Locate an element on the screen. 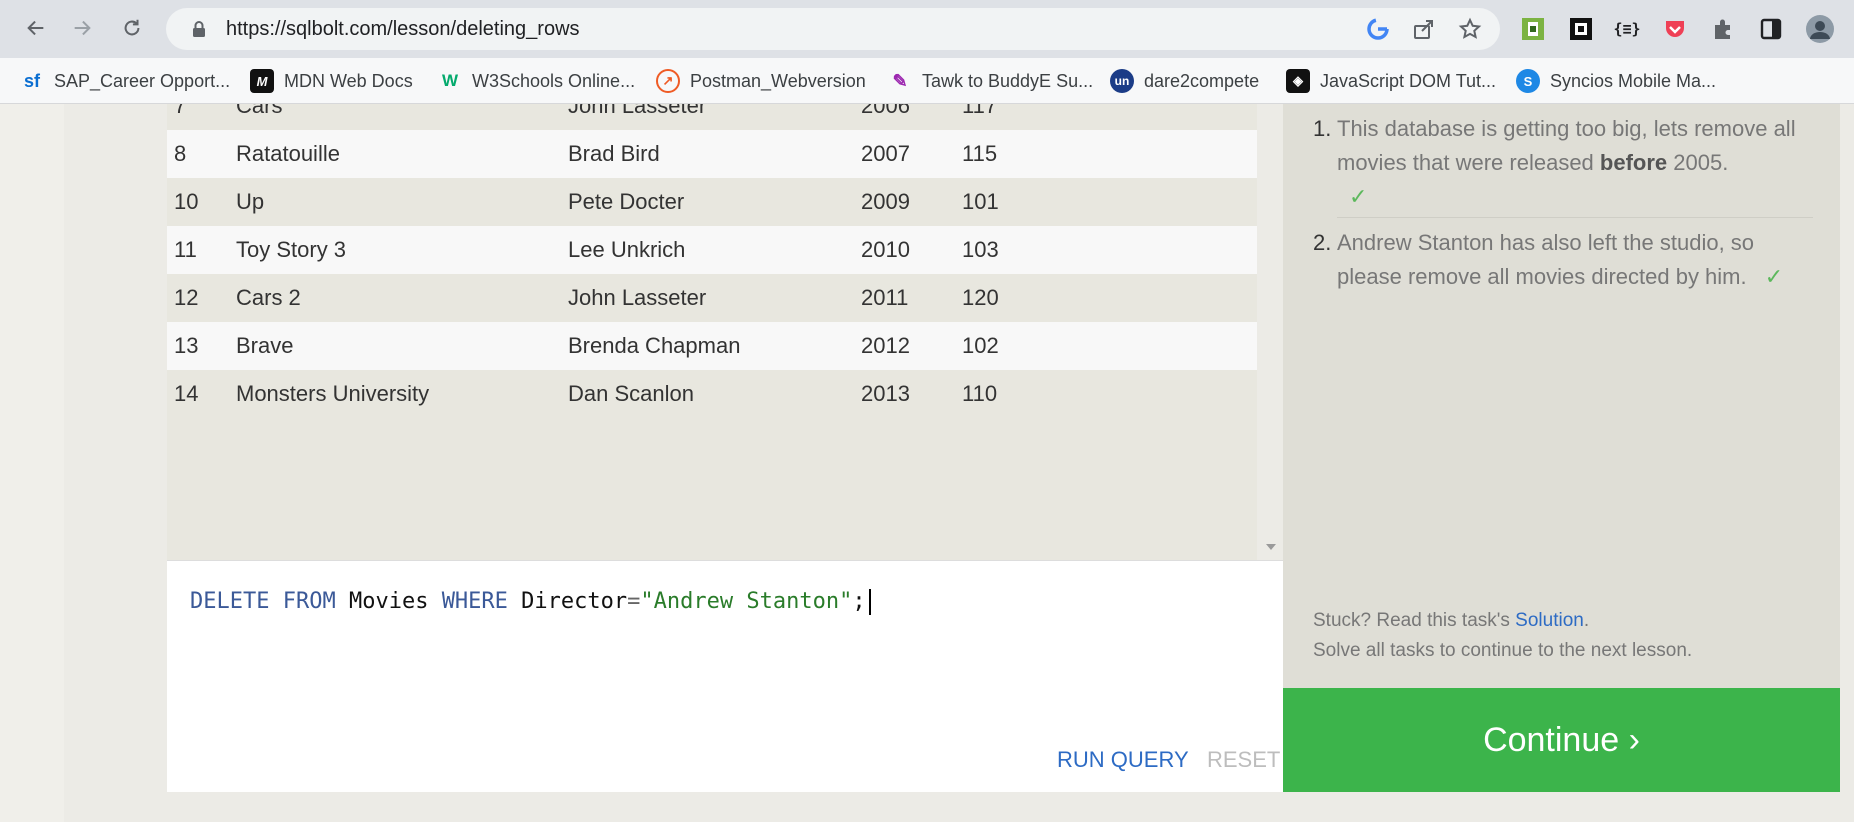 The image size is (1854, 822). pocket-icon is located at coordinates (1675, 29).